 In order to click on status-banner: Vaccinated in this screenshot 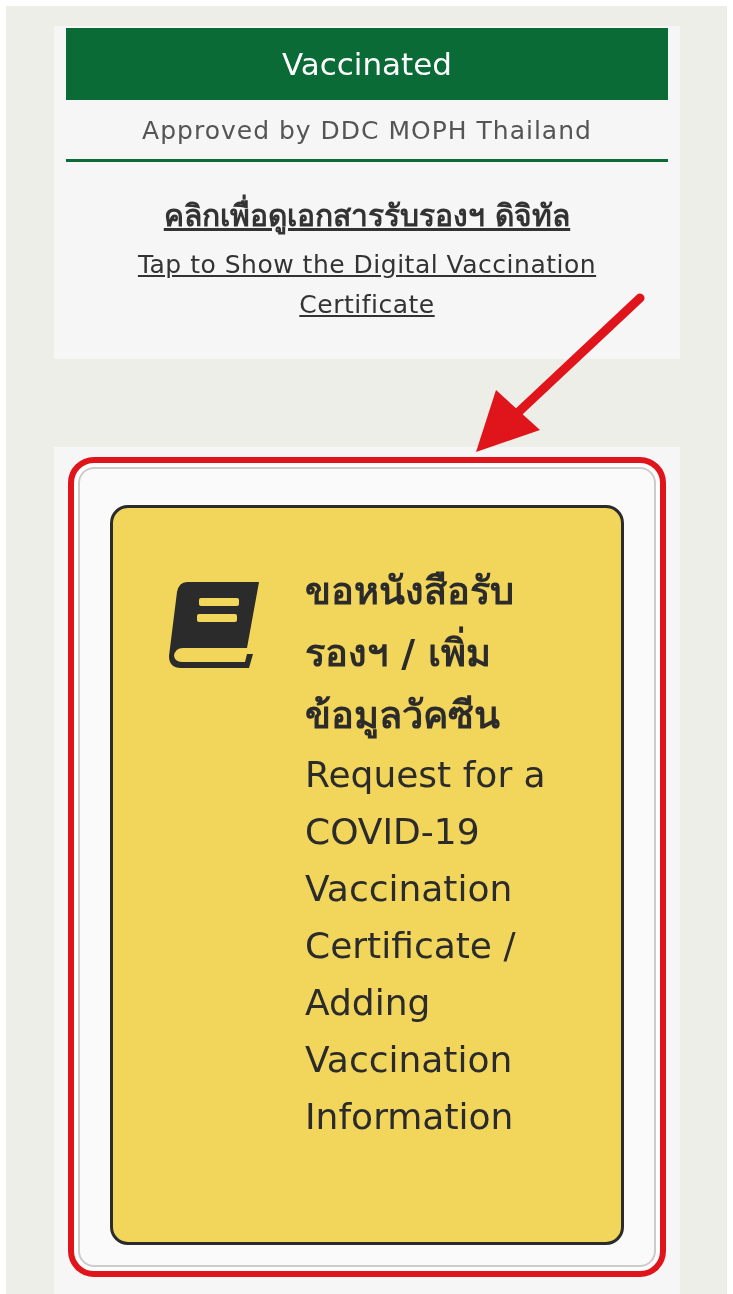, I will do `click(367, 64)`.